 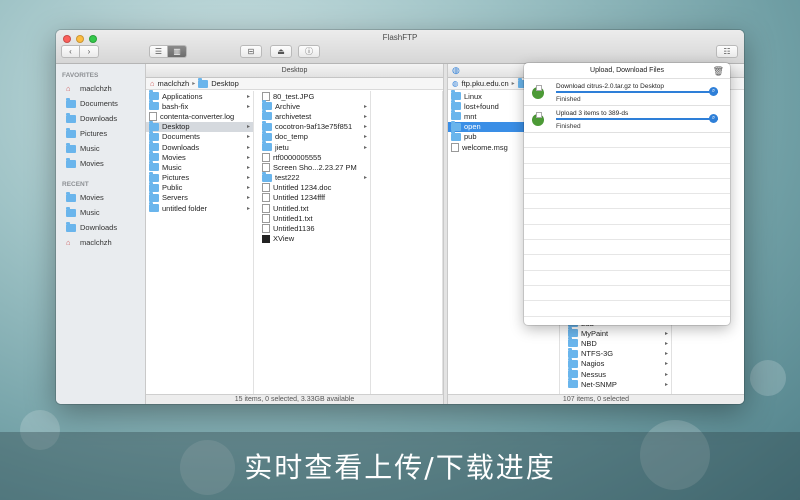 I want to click on list-item: Movies ▸, so click(x=199, y=156).